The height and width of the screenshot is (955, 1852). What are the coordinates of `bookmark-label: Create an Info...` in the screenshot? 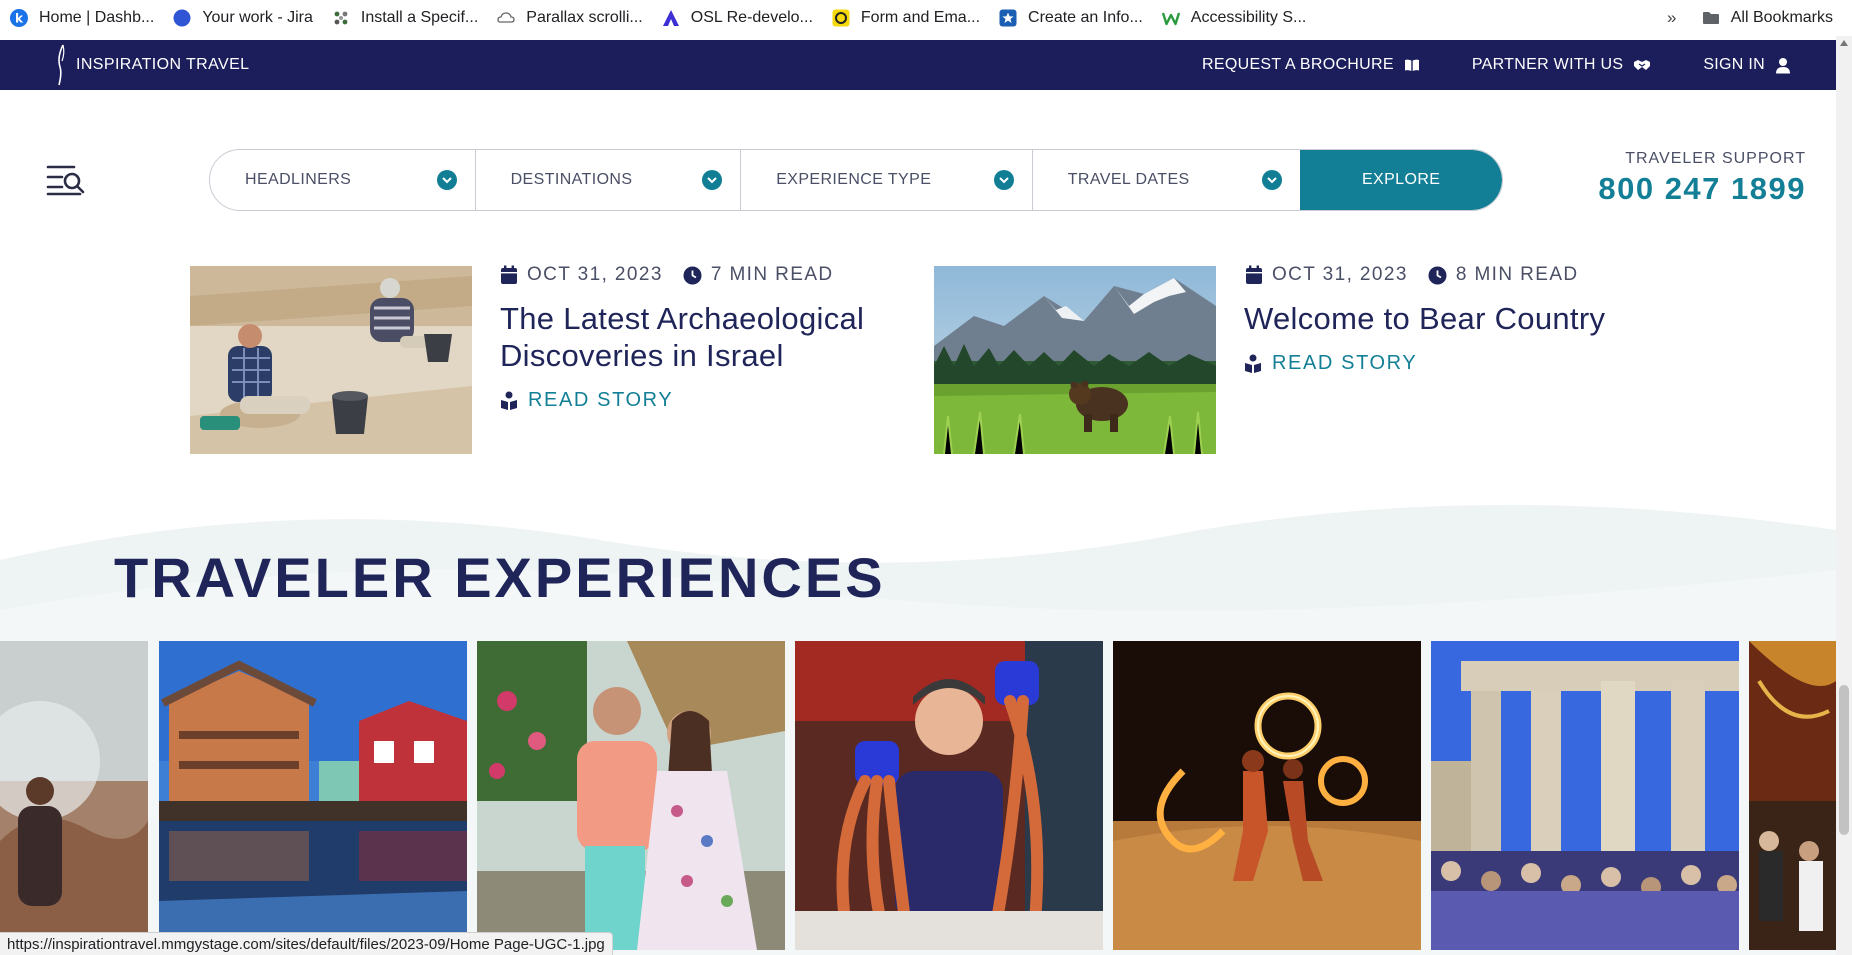 It's located at (1085, 17).